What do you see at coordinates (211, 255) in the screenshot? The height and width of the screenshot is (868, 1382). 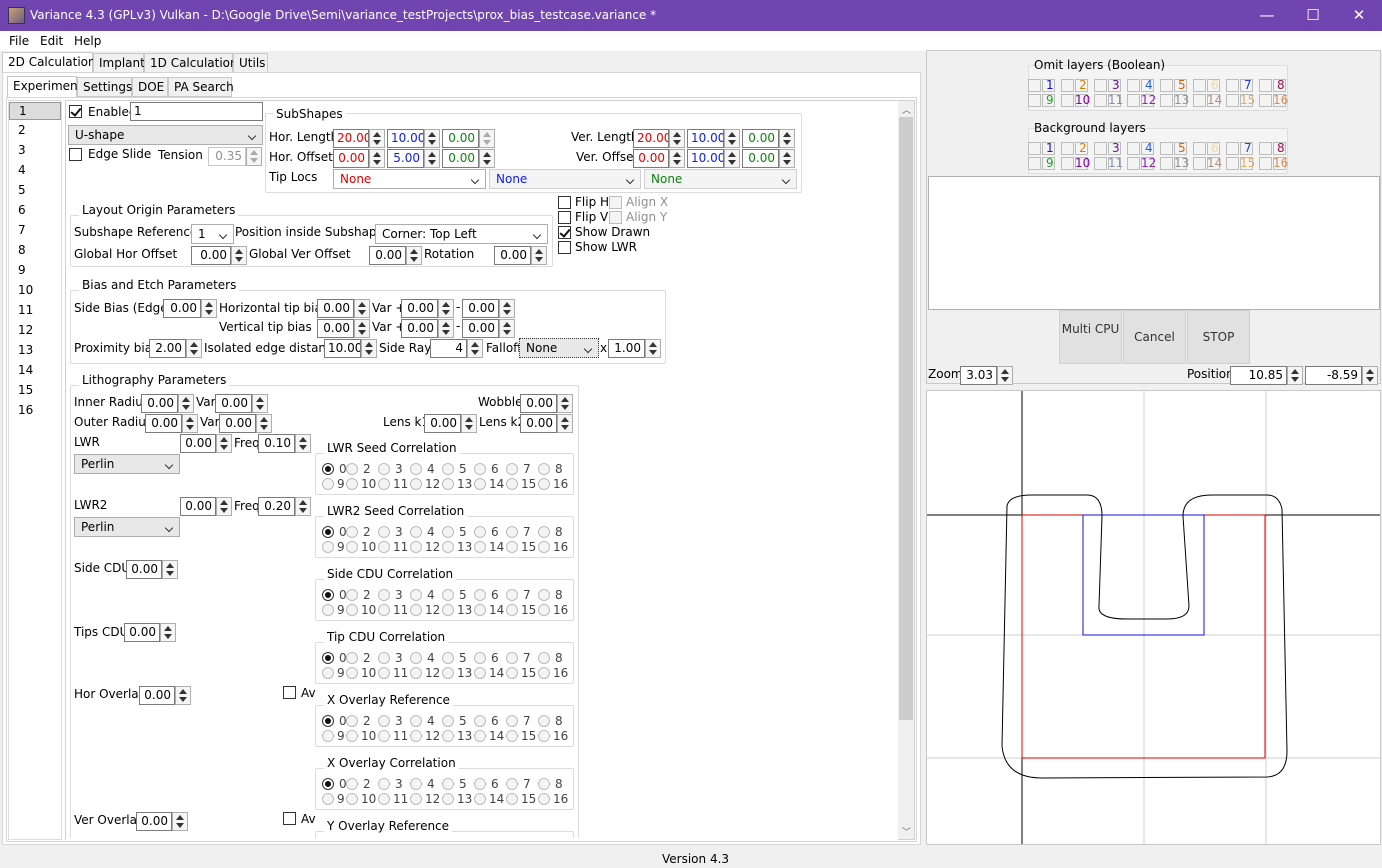 I see `global-hor-offset-input: 0.00` at bounding box center [211, 255].